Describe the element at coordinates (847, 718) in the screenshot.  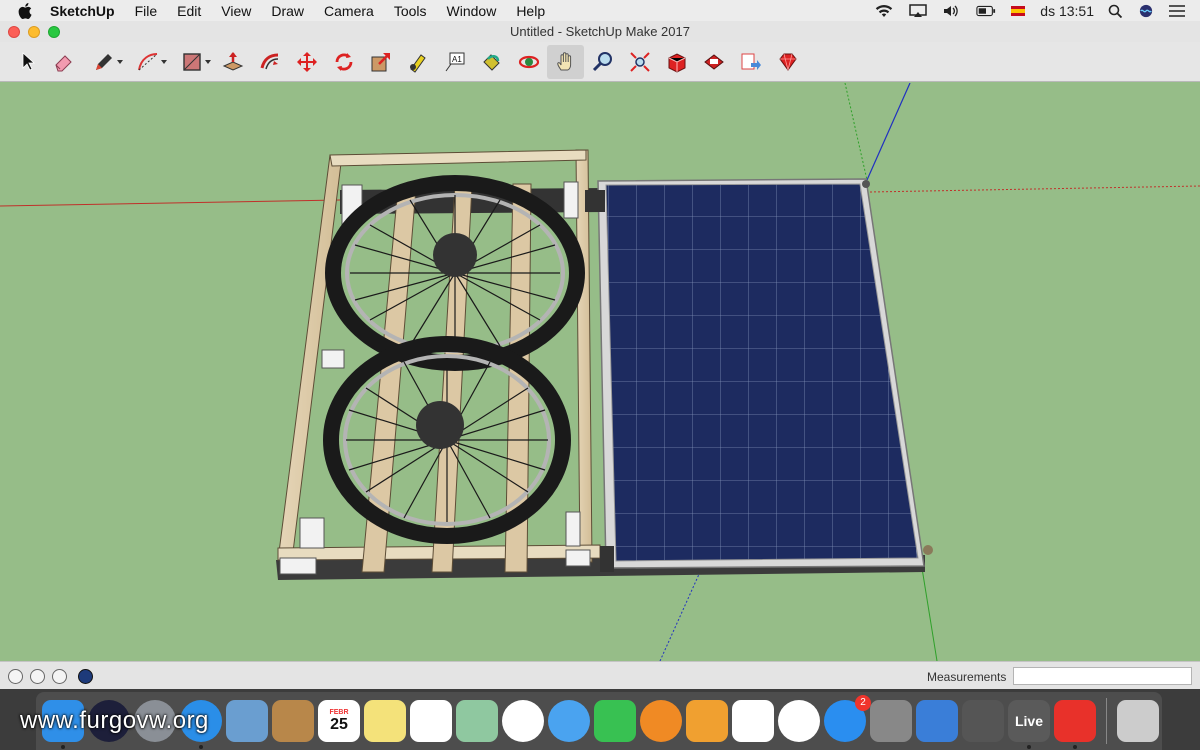
I see `dock-app-store: 2` at that location.